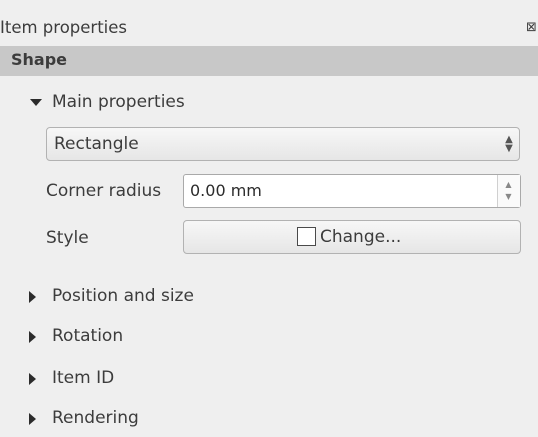 The width and height of the screenshot is (538, 437). What do you see at coordinates (532, 28) in the screenshot?
I see `close-icon: ⊠` at bounding box center [532, 28].